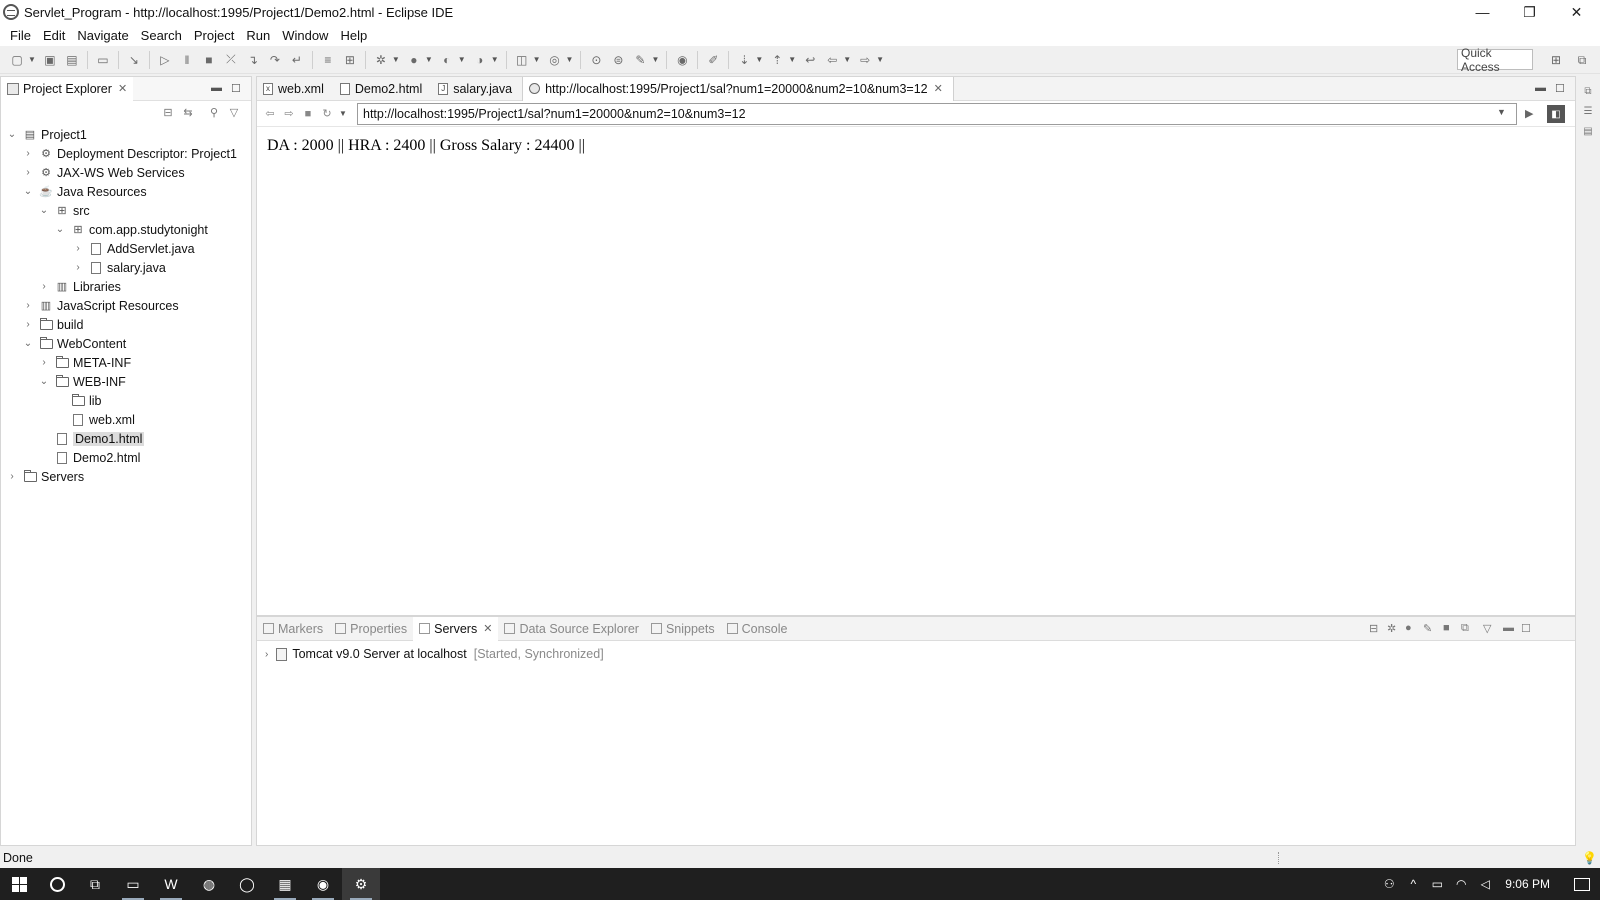  What do you see at coordinates (456, 628) in the screenshot?
I see `tab-servers: Servers ✕` at bounding box center [456, 628].